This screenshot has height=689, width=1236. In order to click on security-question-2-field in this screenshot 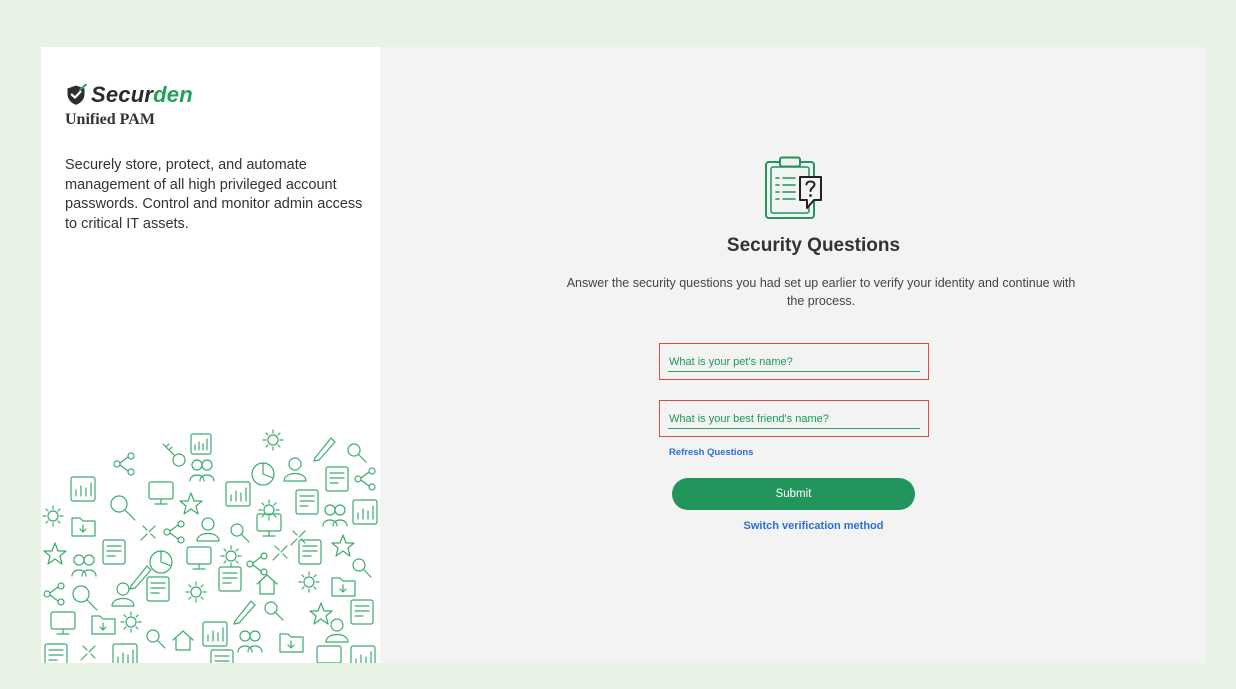, I will do `click(794, 418)`.